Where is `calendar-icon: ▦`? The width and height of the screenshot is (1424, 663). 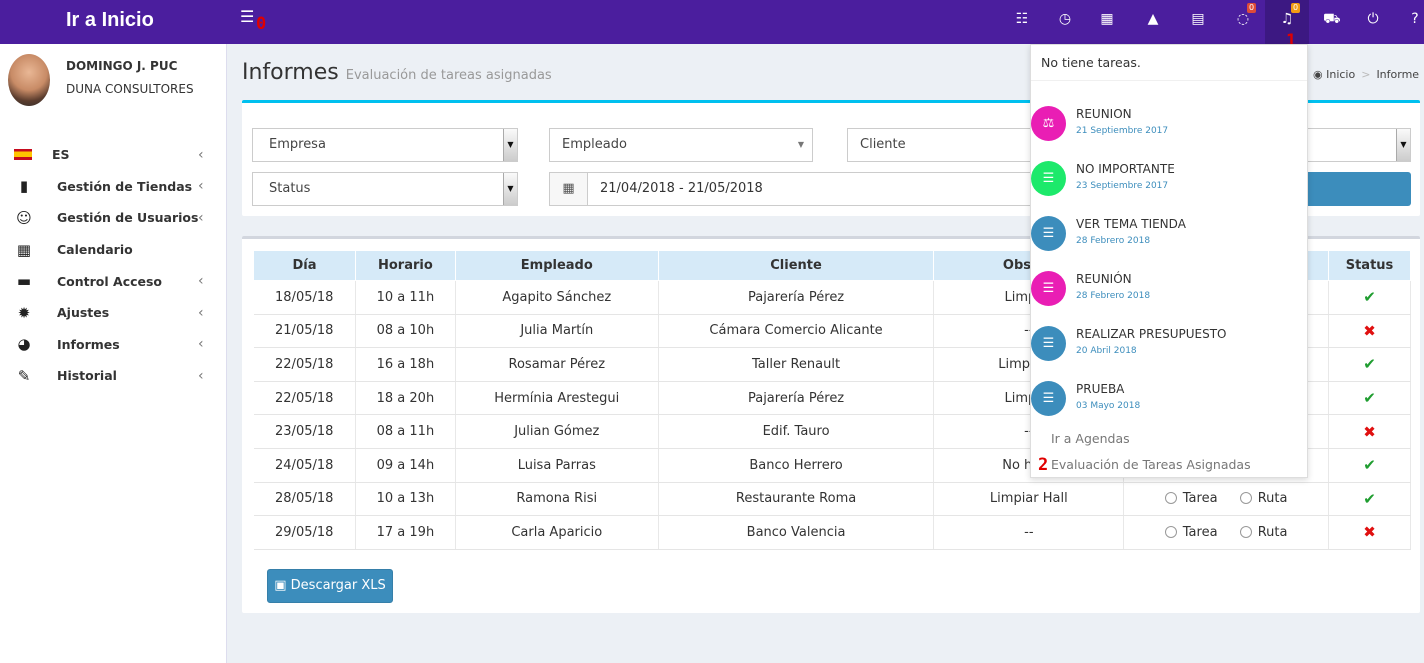
calendar-icon: ▦ is located at coordinates (569, 189).